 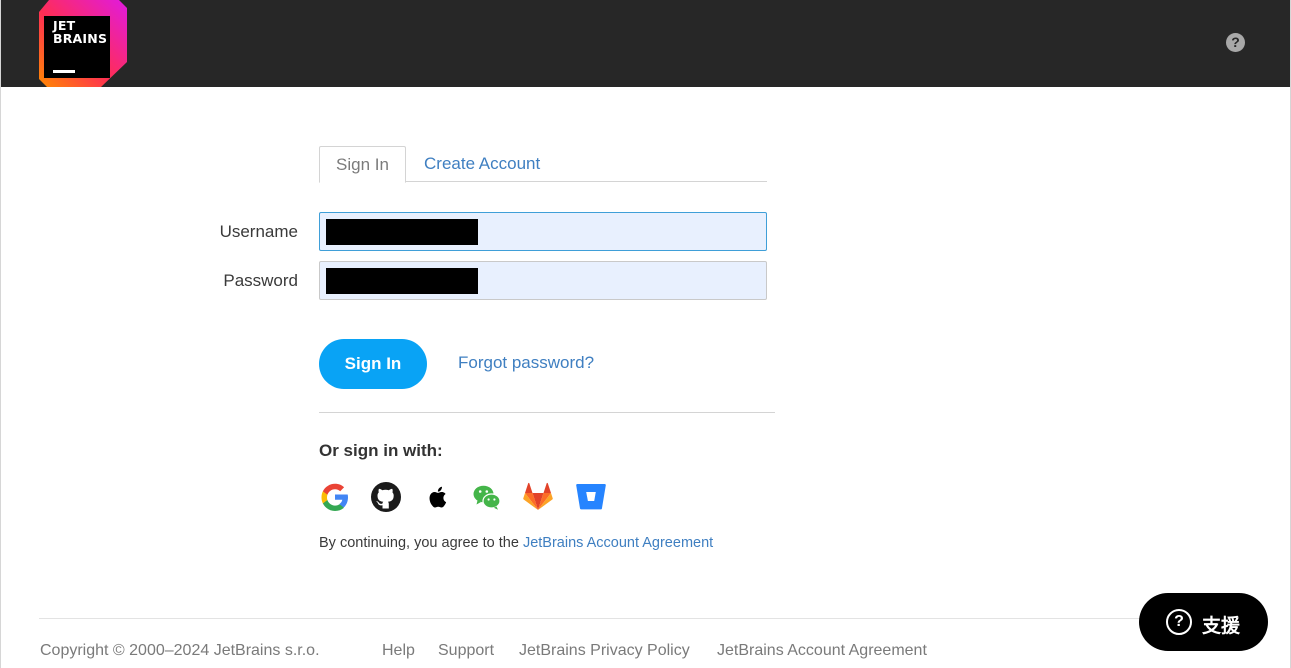 What do you see at coordinates (180, 650) in the screenshot?
I see `footer-copyright: Copyright © 2000–2024 JetBrains s.r.o.` at bounding box center [180, 650].